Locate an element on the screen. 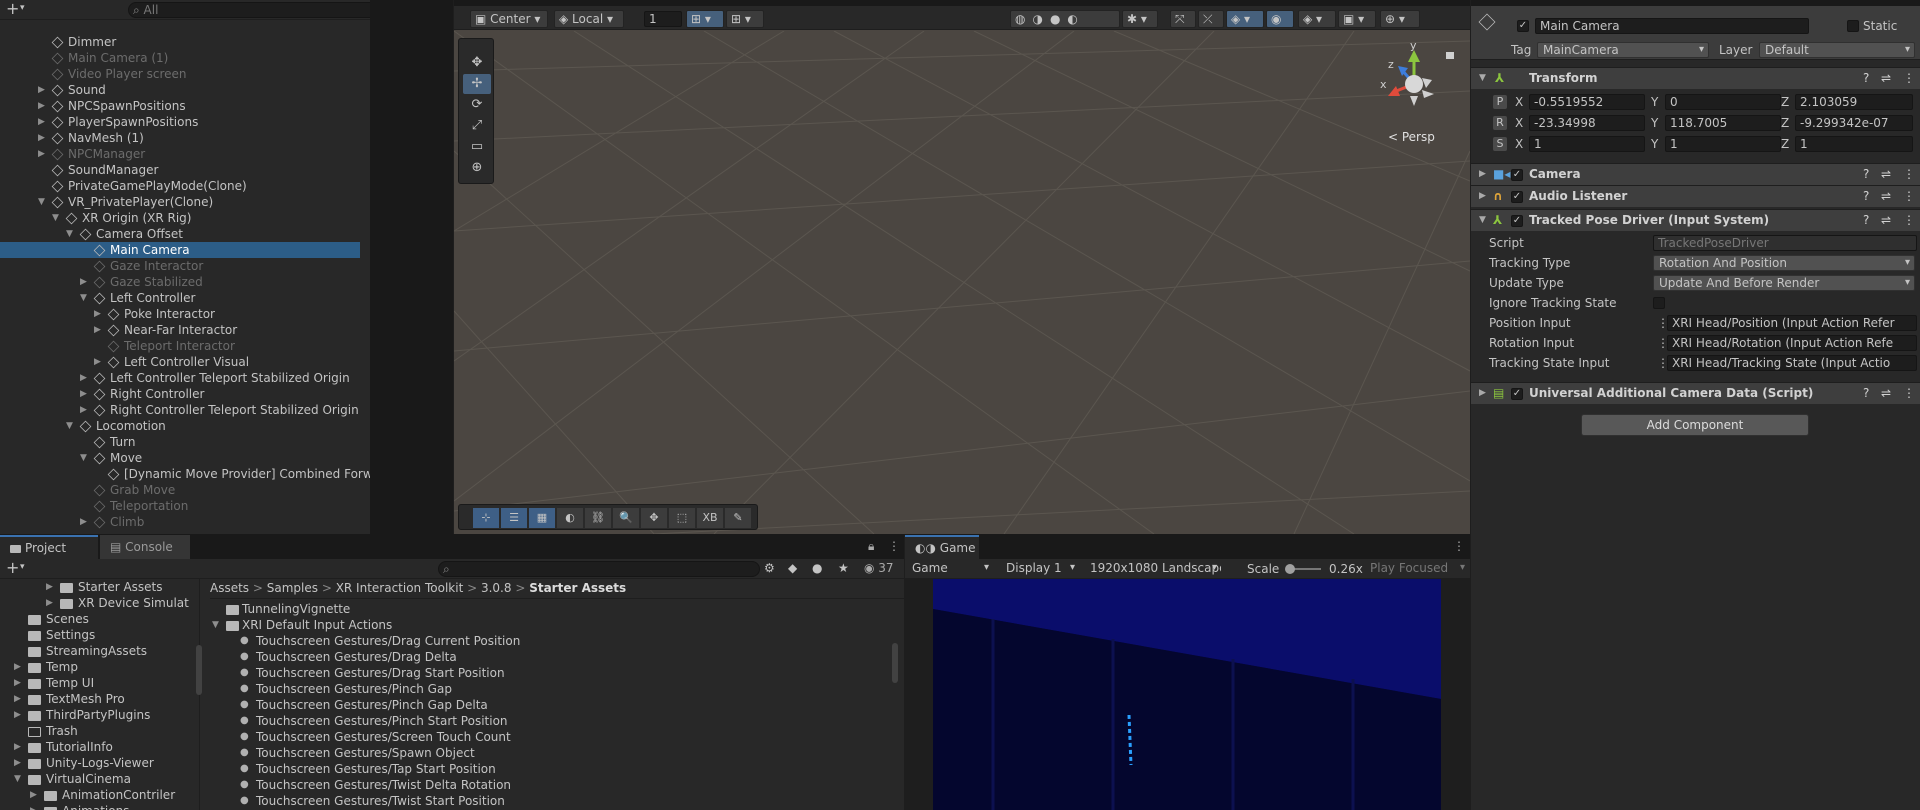 This screenshot has width=1920, height=810. foldout-arrow-icon: ▼ is located at coordinates (1482, 220).